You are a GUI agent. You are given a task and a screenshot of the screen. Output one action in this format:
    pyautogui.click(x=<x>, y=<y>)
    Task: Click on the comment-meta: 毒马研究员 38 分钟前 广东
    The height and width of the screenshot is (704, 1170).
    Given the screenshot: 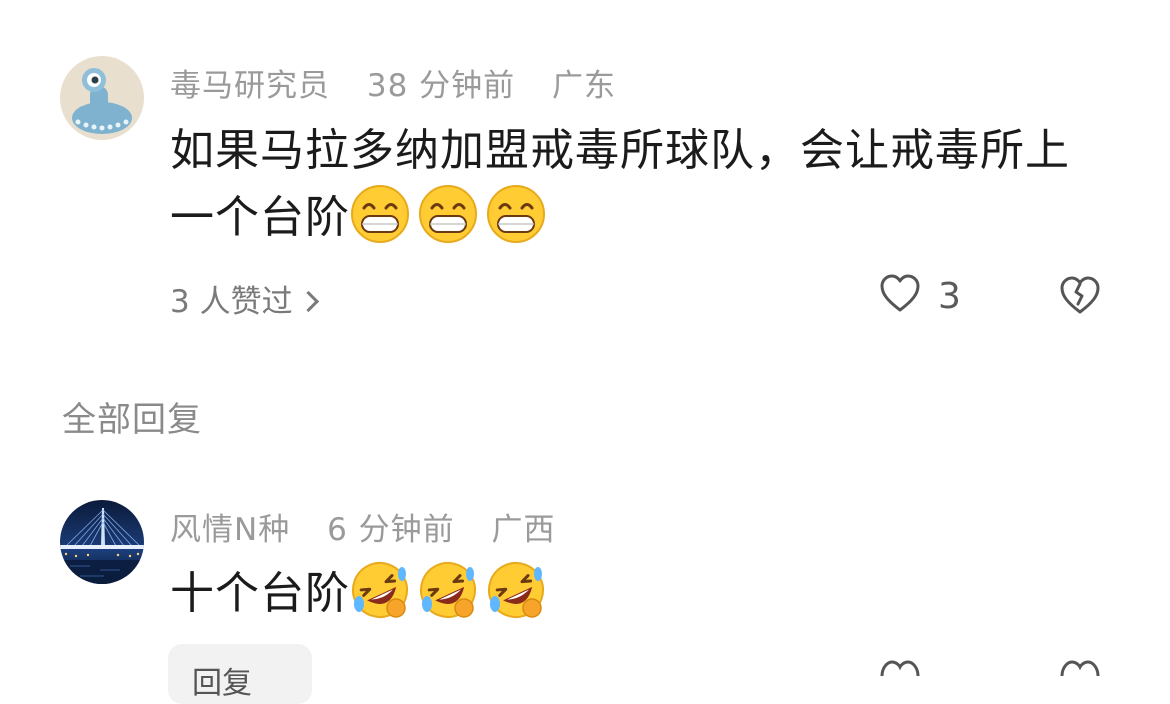 What is the action you would take?
    pyautogui.click(x=406, y=82)
    